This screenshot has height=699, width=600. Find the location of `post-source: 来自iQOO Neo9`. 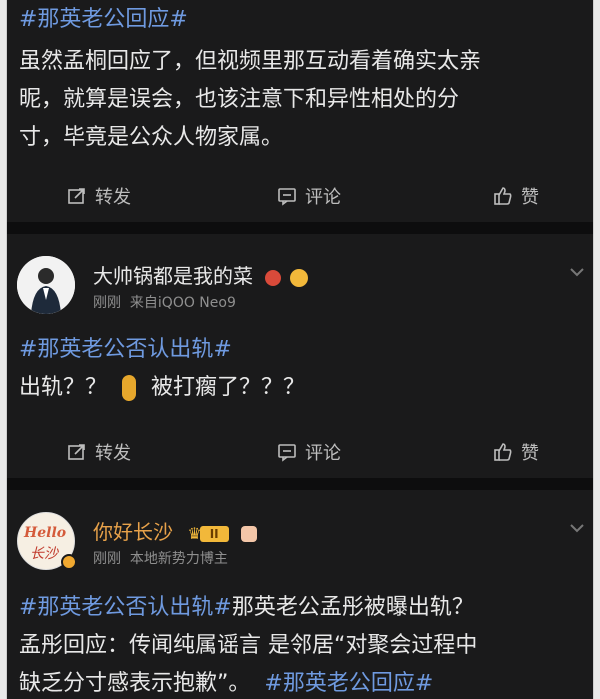

post-source: 来自iQOO Neo9 is located at coordinates (182, 303).